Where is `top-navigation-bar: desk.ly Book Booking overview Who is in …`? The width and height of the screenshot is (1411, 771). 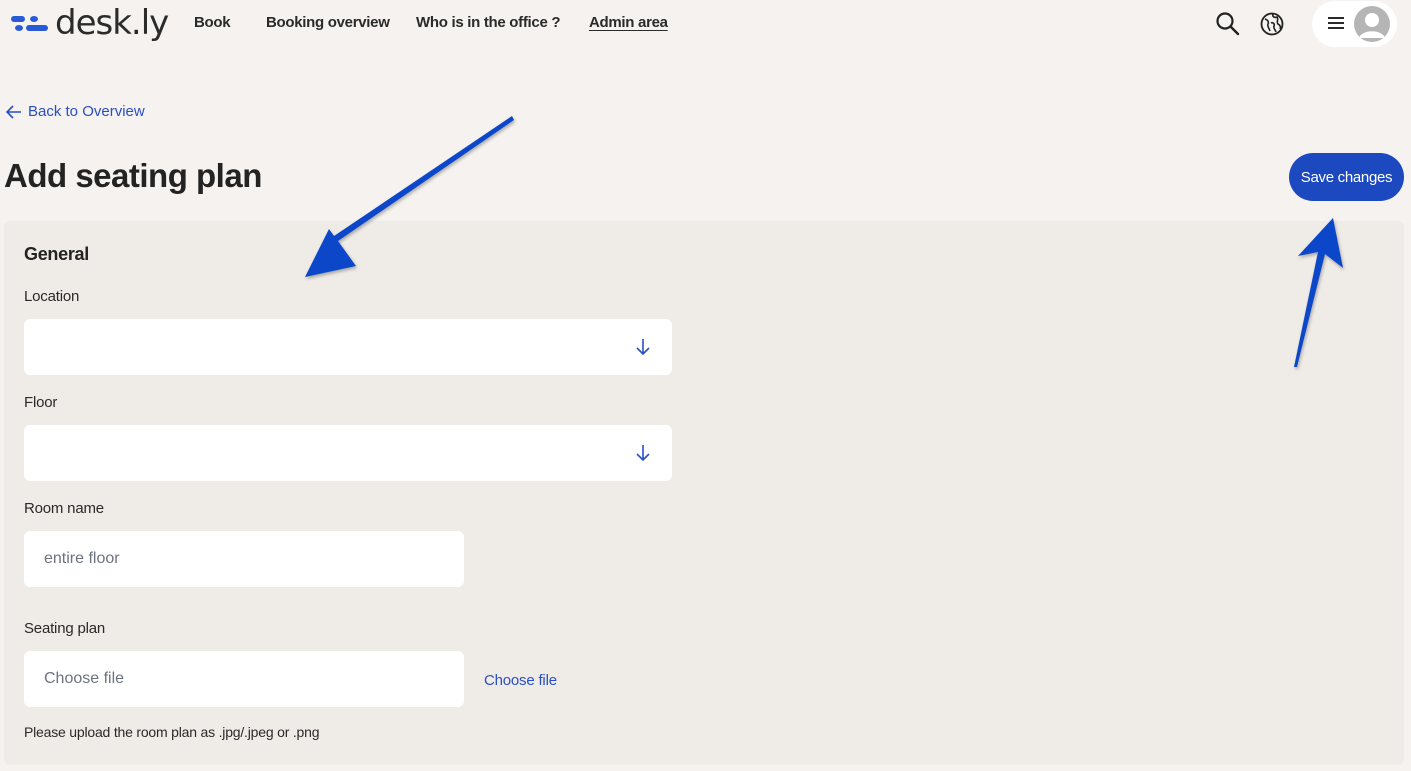
top-navigation-bar: desk.ly Book Booking overview Who is in … is located at coordinates (705, 24).